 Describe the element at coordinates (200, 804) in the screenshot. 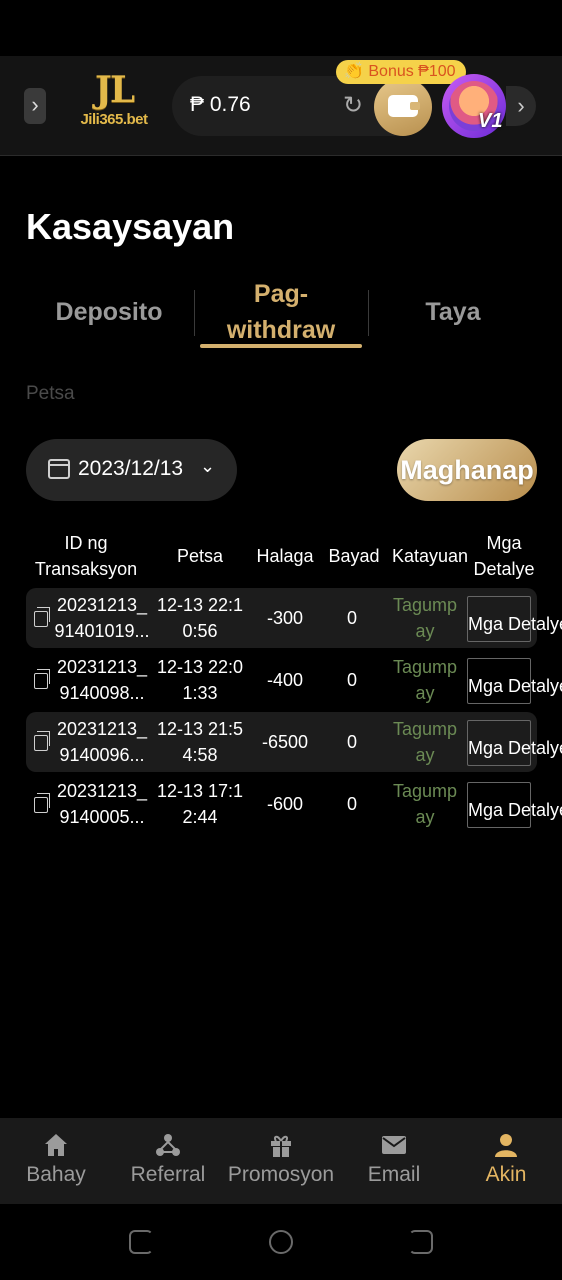

I see `transaction-date: 12-13 17:1 2:44` at that location.